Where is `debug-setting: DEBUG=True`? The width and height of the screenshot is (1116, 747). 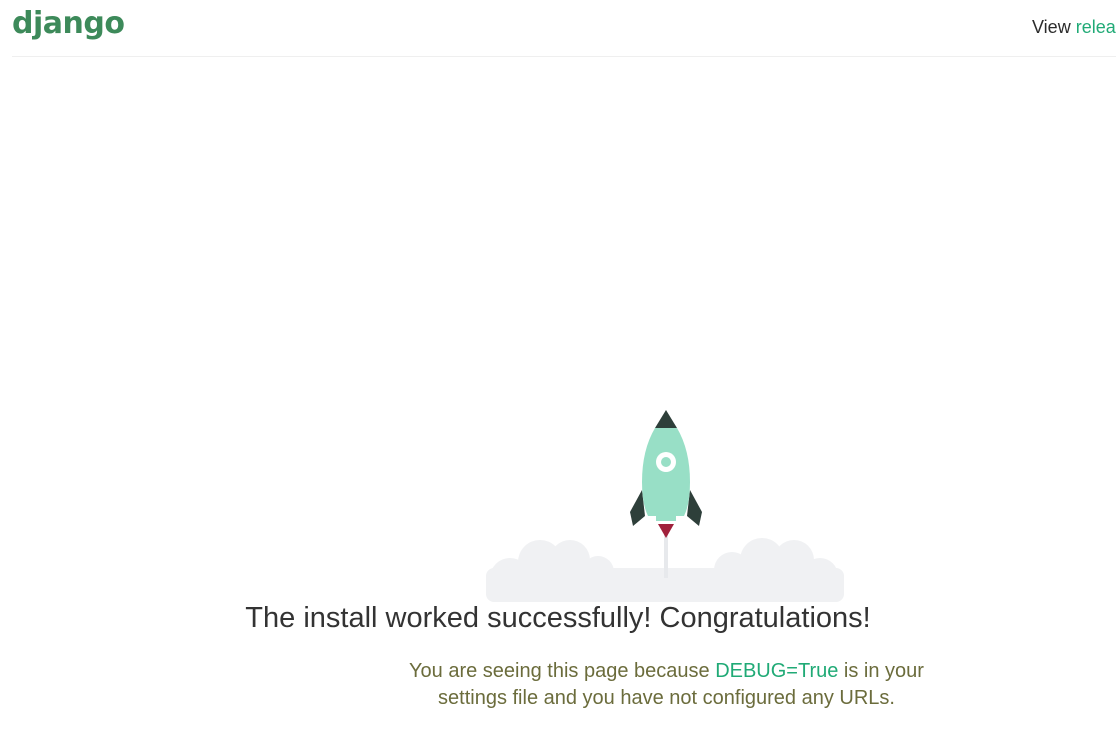 debug-setting: DEBUG=True is located at coordinates (777, 671).